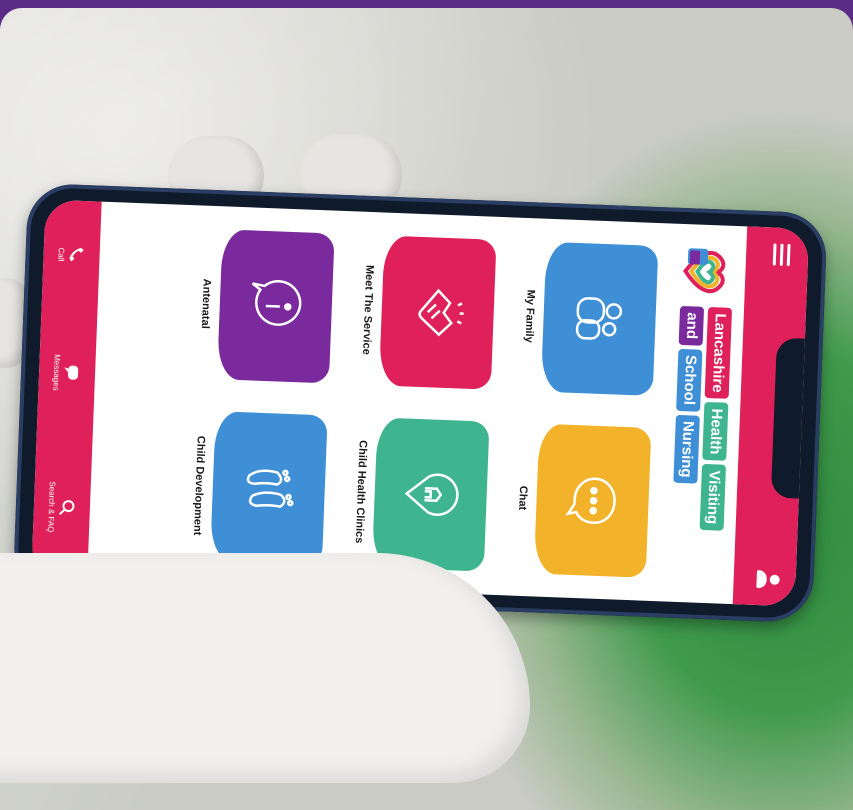 The image size is (853, 810). What do you see at coordinates (431, 494) in the screenshot?
I see `location-pin-icon` at bounding box center [431, 494].